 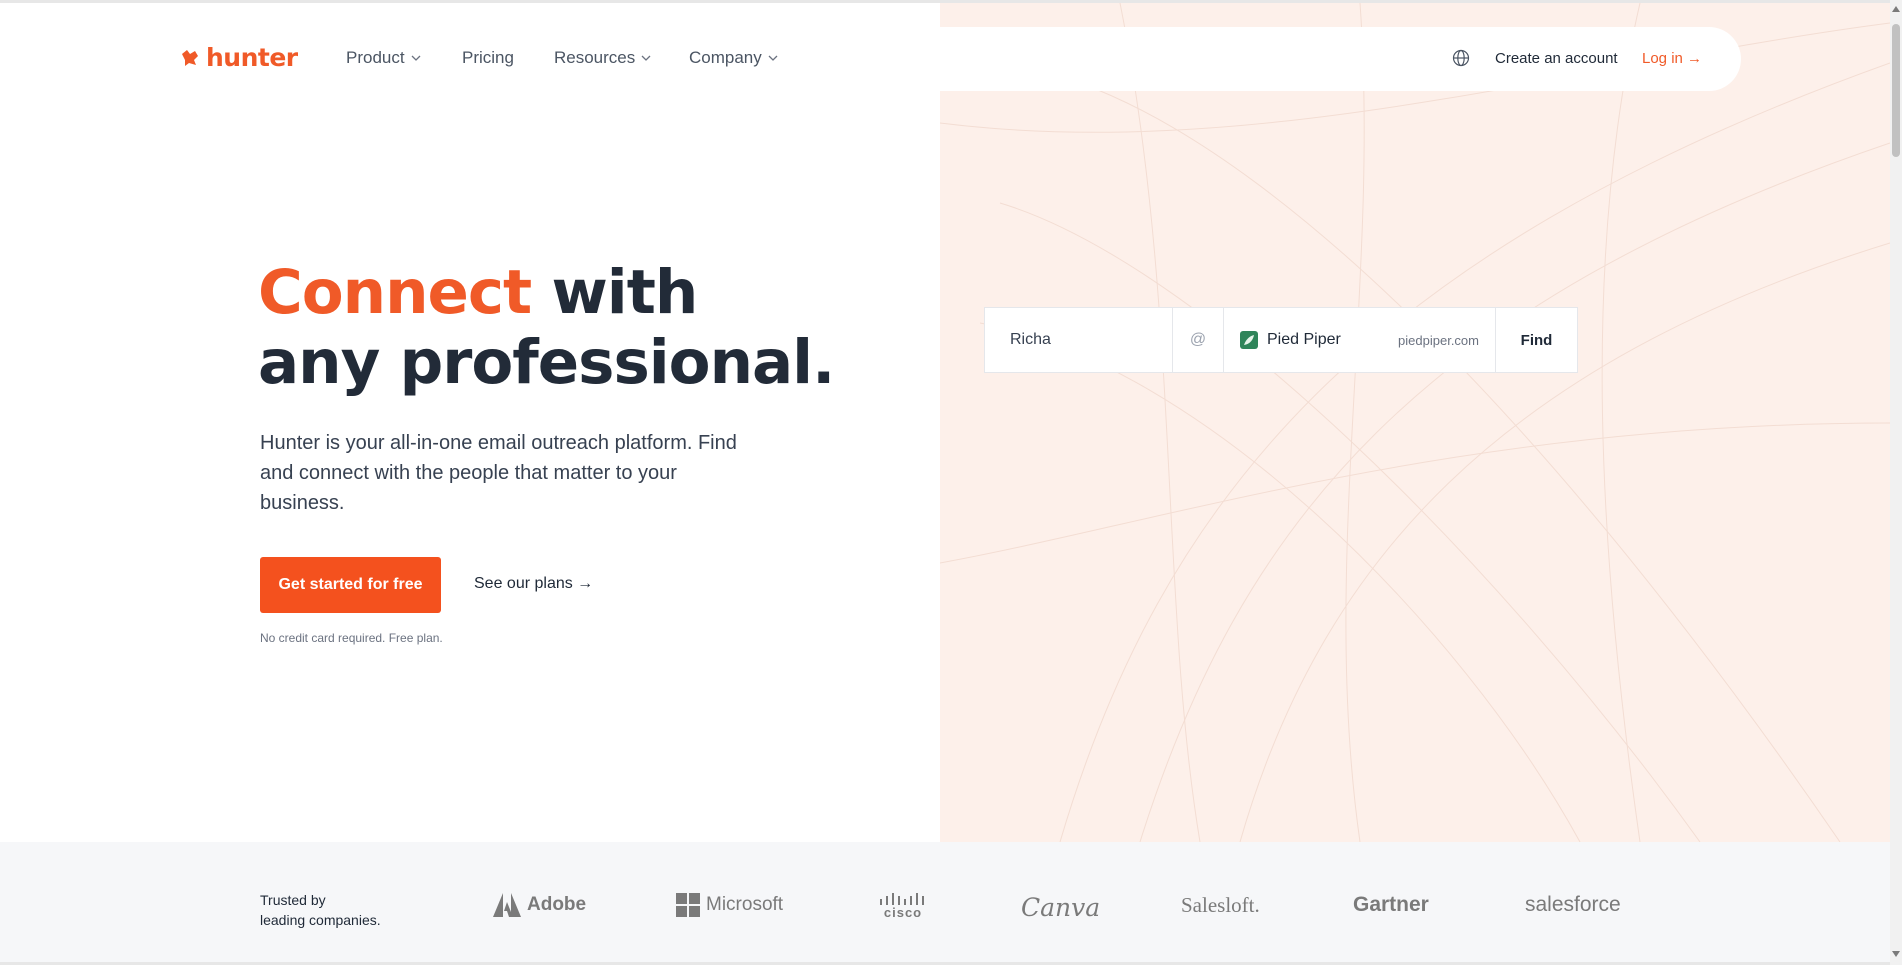 What do you see at coordinates (395, 292) in the screenshot?
I see `hero-title-accent: Connect` at bounding box center [395, 292].